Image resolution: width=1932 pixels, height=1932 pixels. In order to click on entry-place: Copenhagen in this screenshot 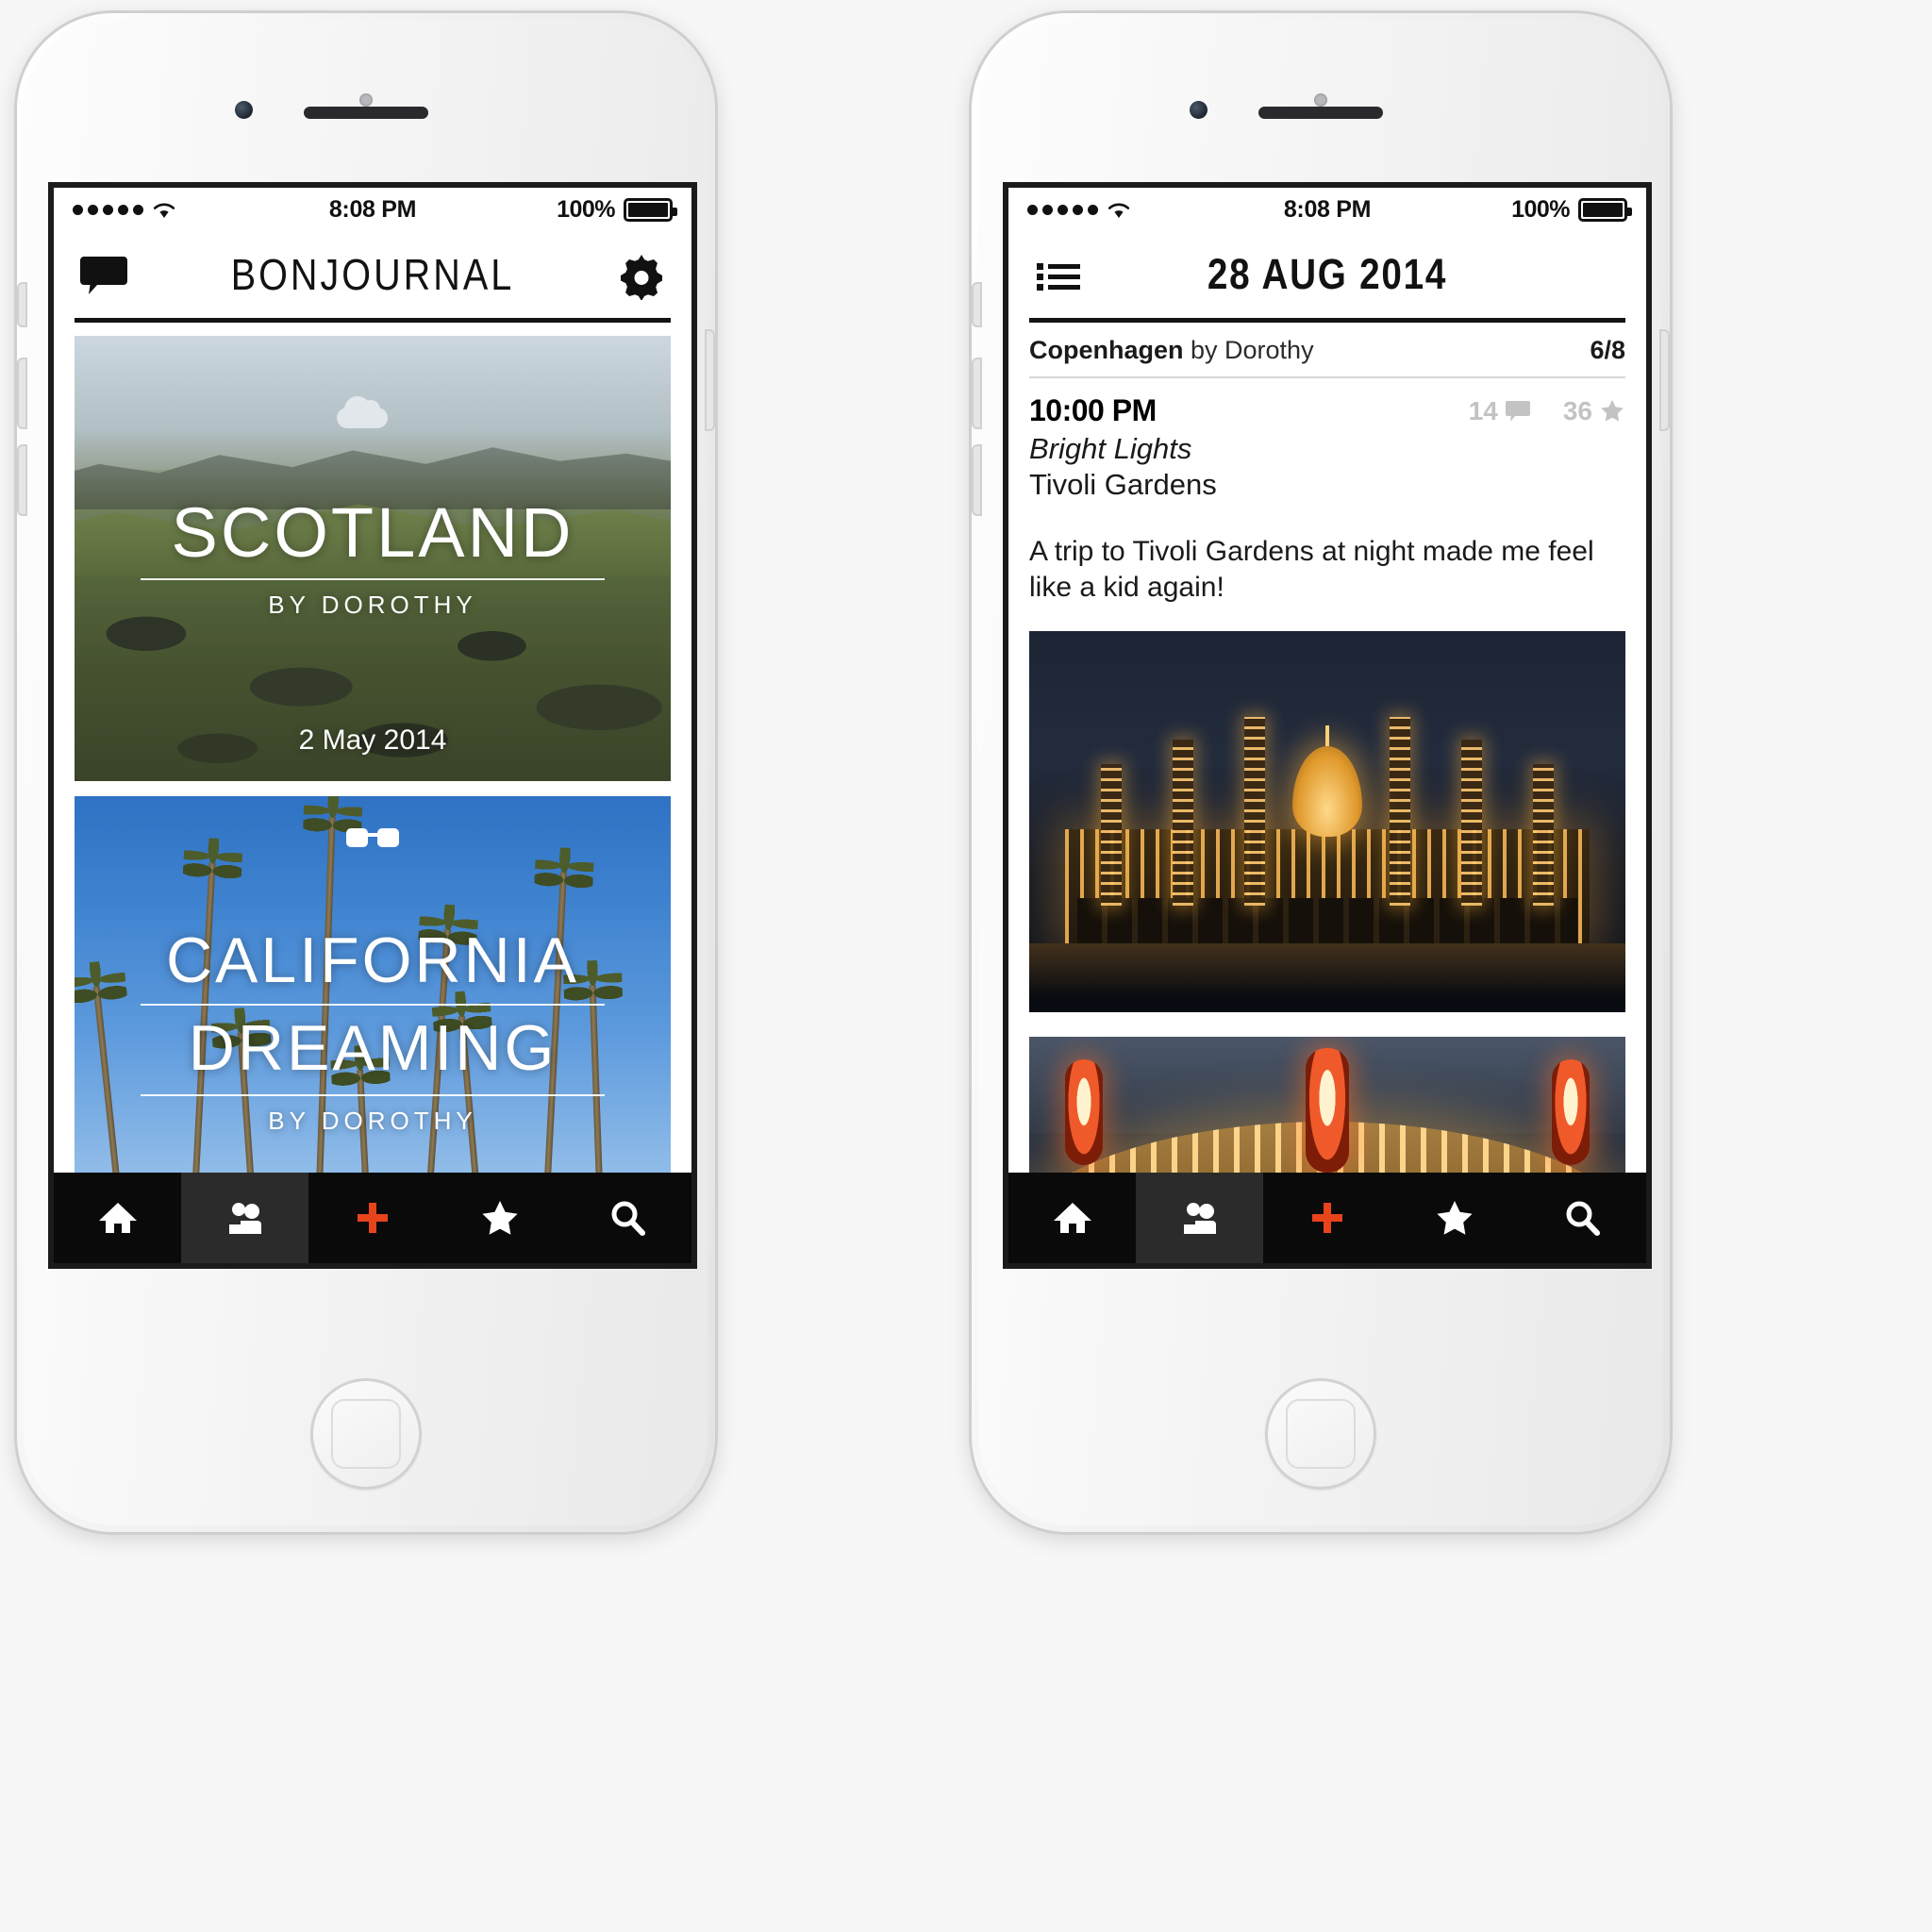, I will do `click(1106, 350)`.